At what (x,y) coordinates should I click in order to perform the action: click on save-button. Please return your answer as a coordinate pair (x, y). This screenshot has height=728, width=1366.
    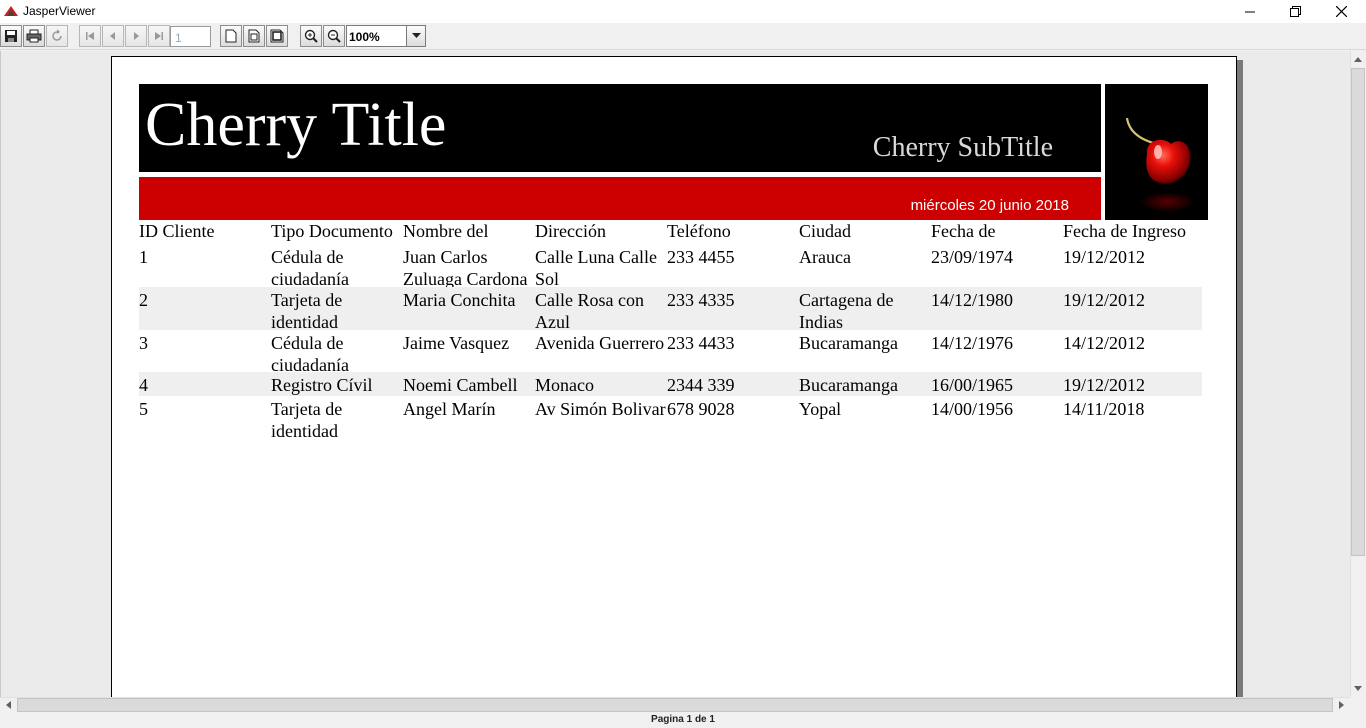
    Looking at the image, I should click on (11, 36).